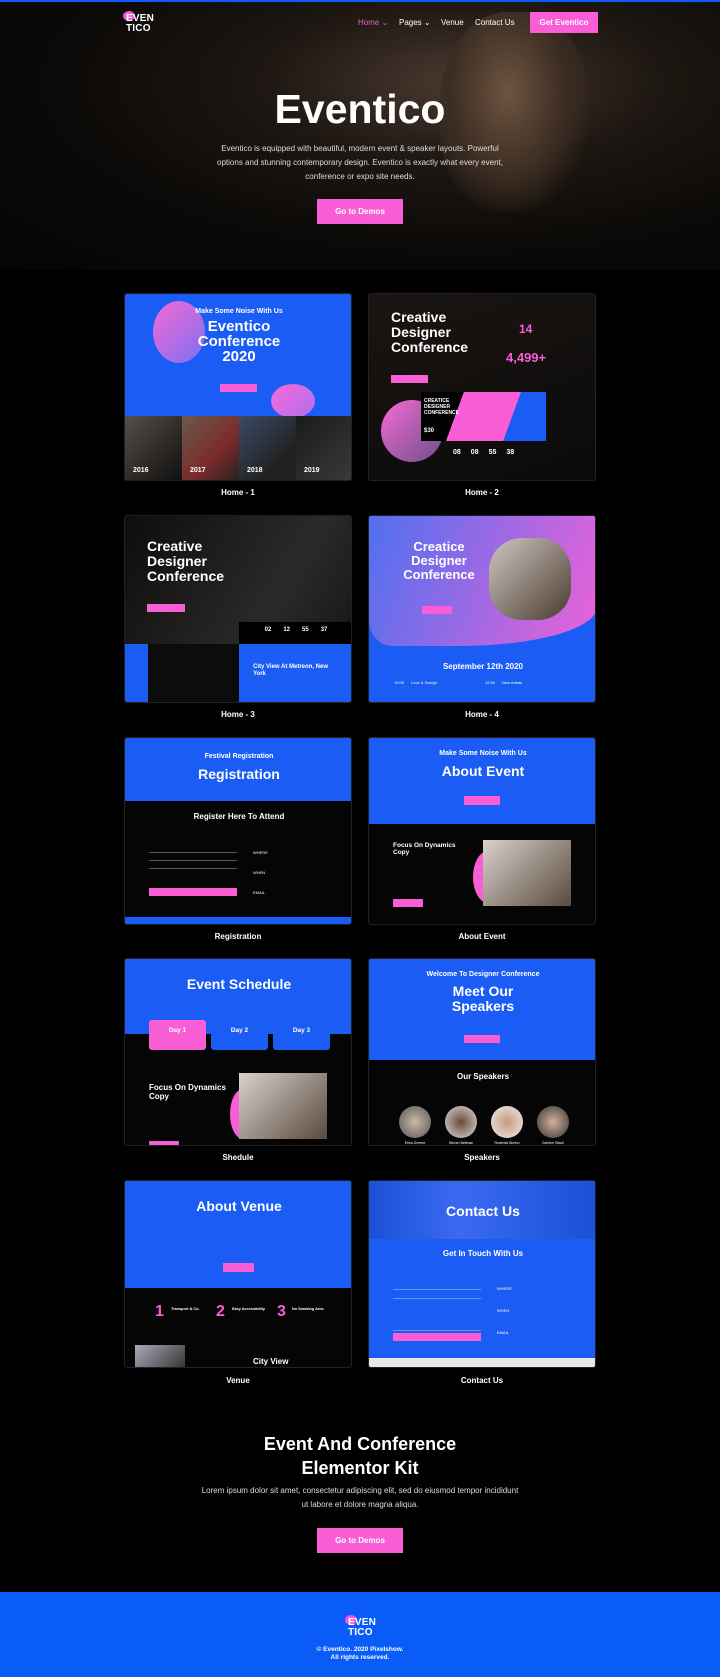 The image size is (720, 1677). I want to click on demo-subtitle: Get In Touch With Us, so click(483, 1253).